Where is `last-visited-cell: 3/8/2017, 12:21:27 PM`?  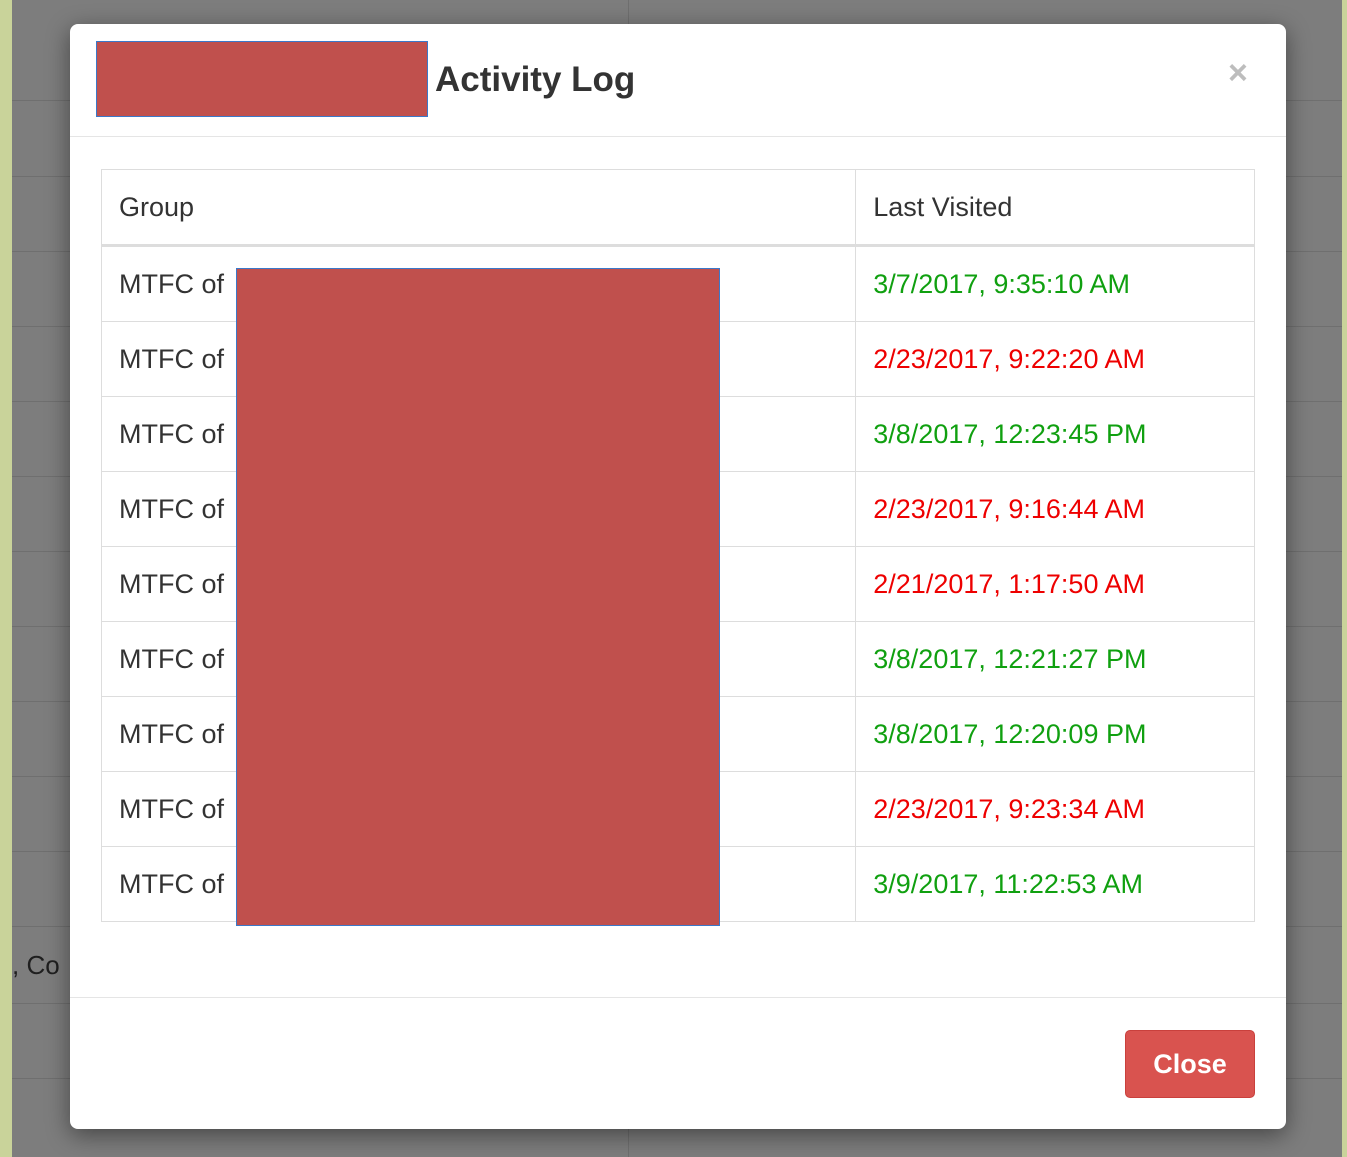
last-visited-cell: 3/8/2017, 12:21:27 PM is located at coordinates (1055, 659).